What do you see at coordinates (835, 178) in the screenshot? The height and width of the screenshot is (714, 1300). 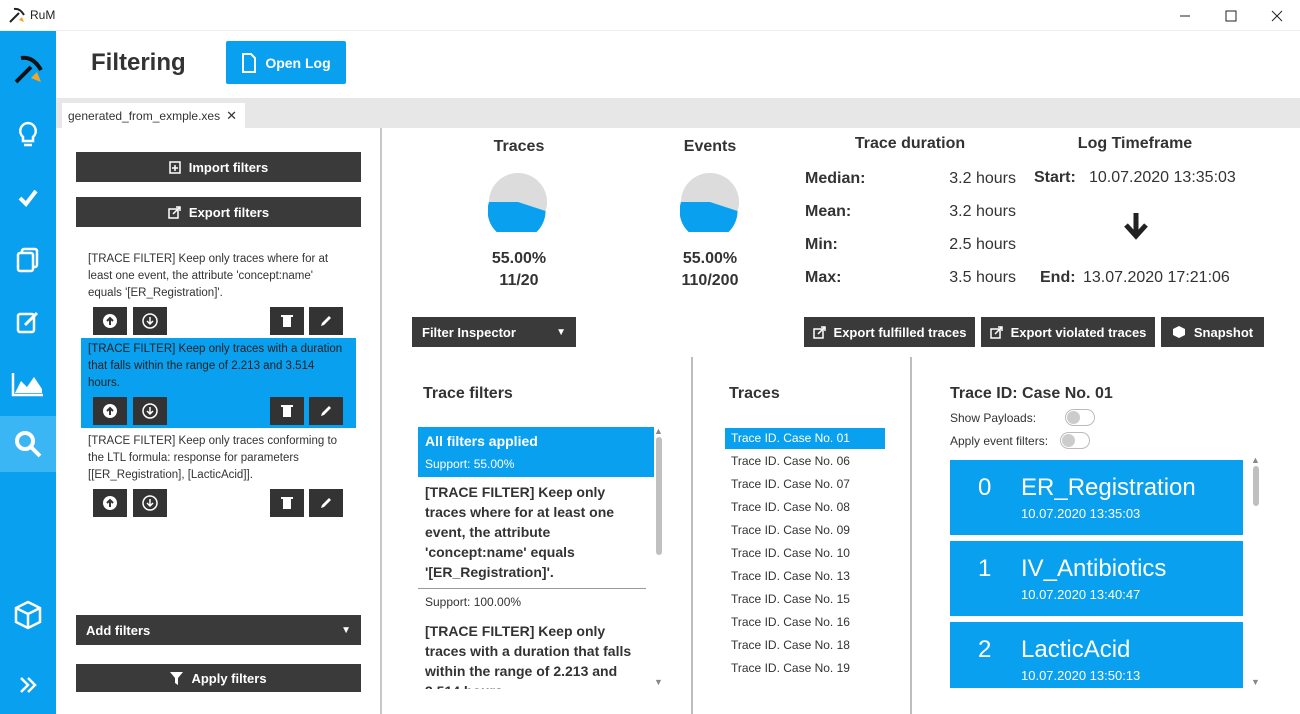 I see `duration-median-label: Median:` at bounding box center [835, 178].